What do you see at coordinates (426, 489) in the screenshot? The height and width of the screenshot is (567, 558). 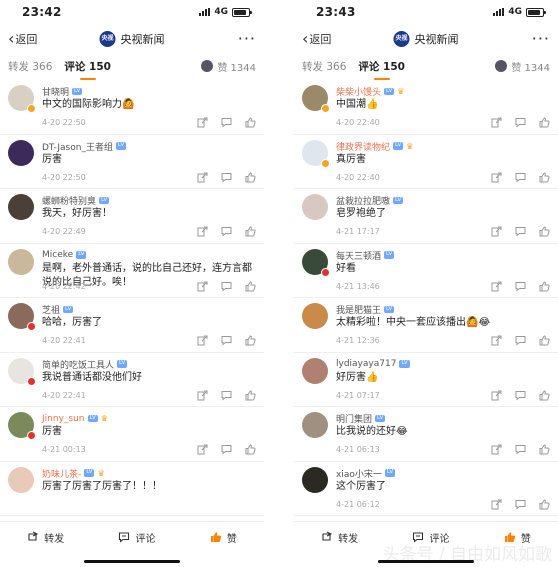 I see `comment-item: xiao小宋一 LV 这个厉害了 4-21 06:12` at bounding box center [426, 489].